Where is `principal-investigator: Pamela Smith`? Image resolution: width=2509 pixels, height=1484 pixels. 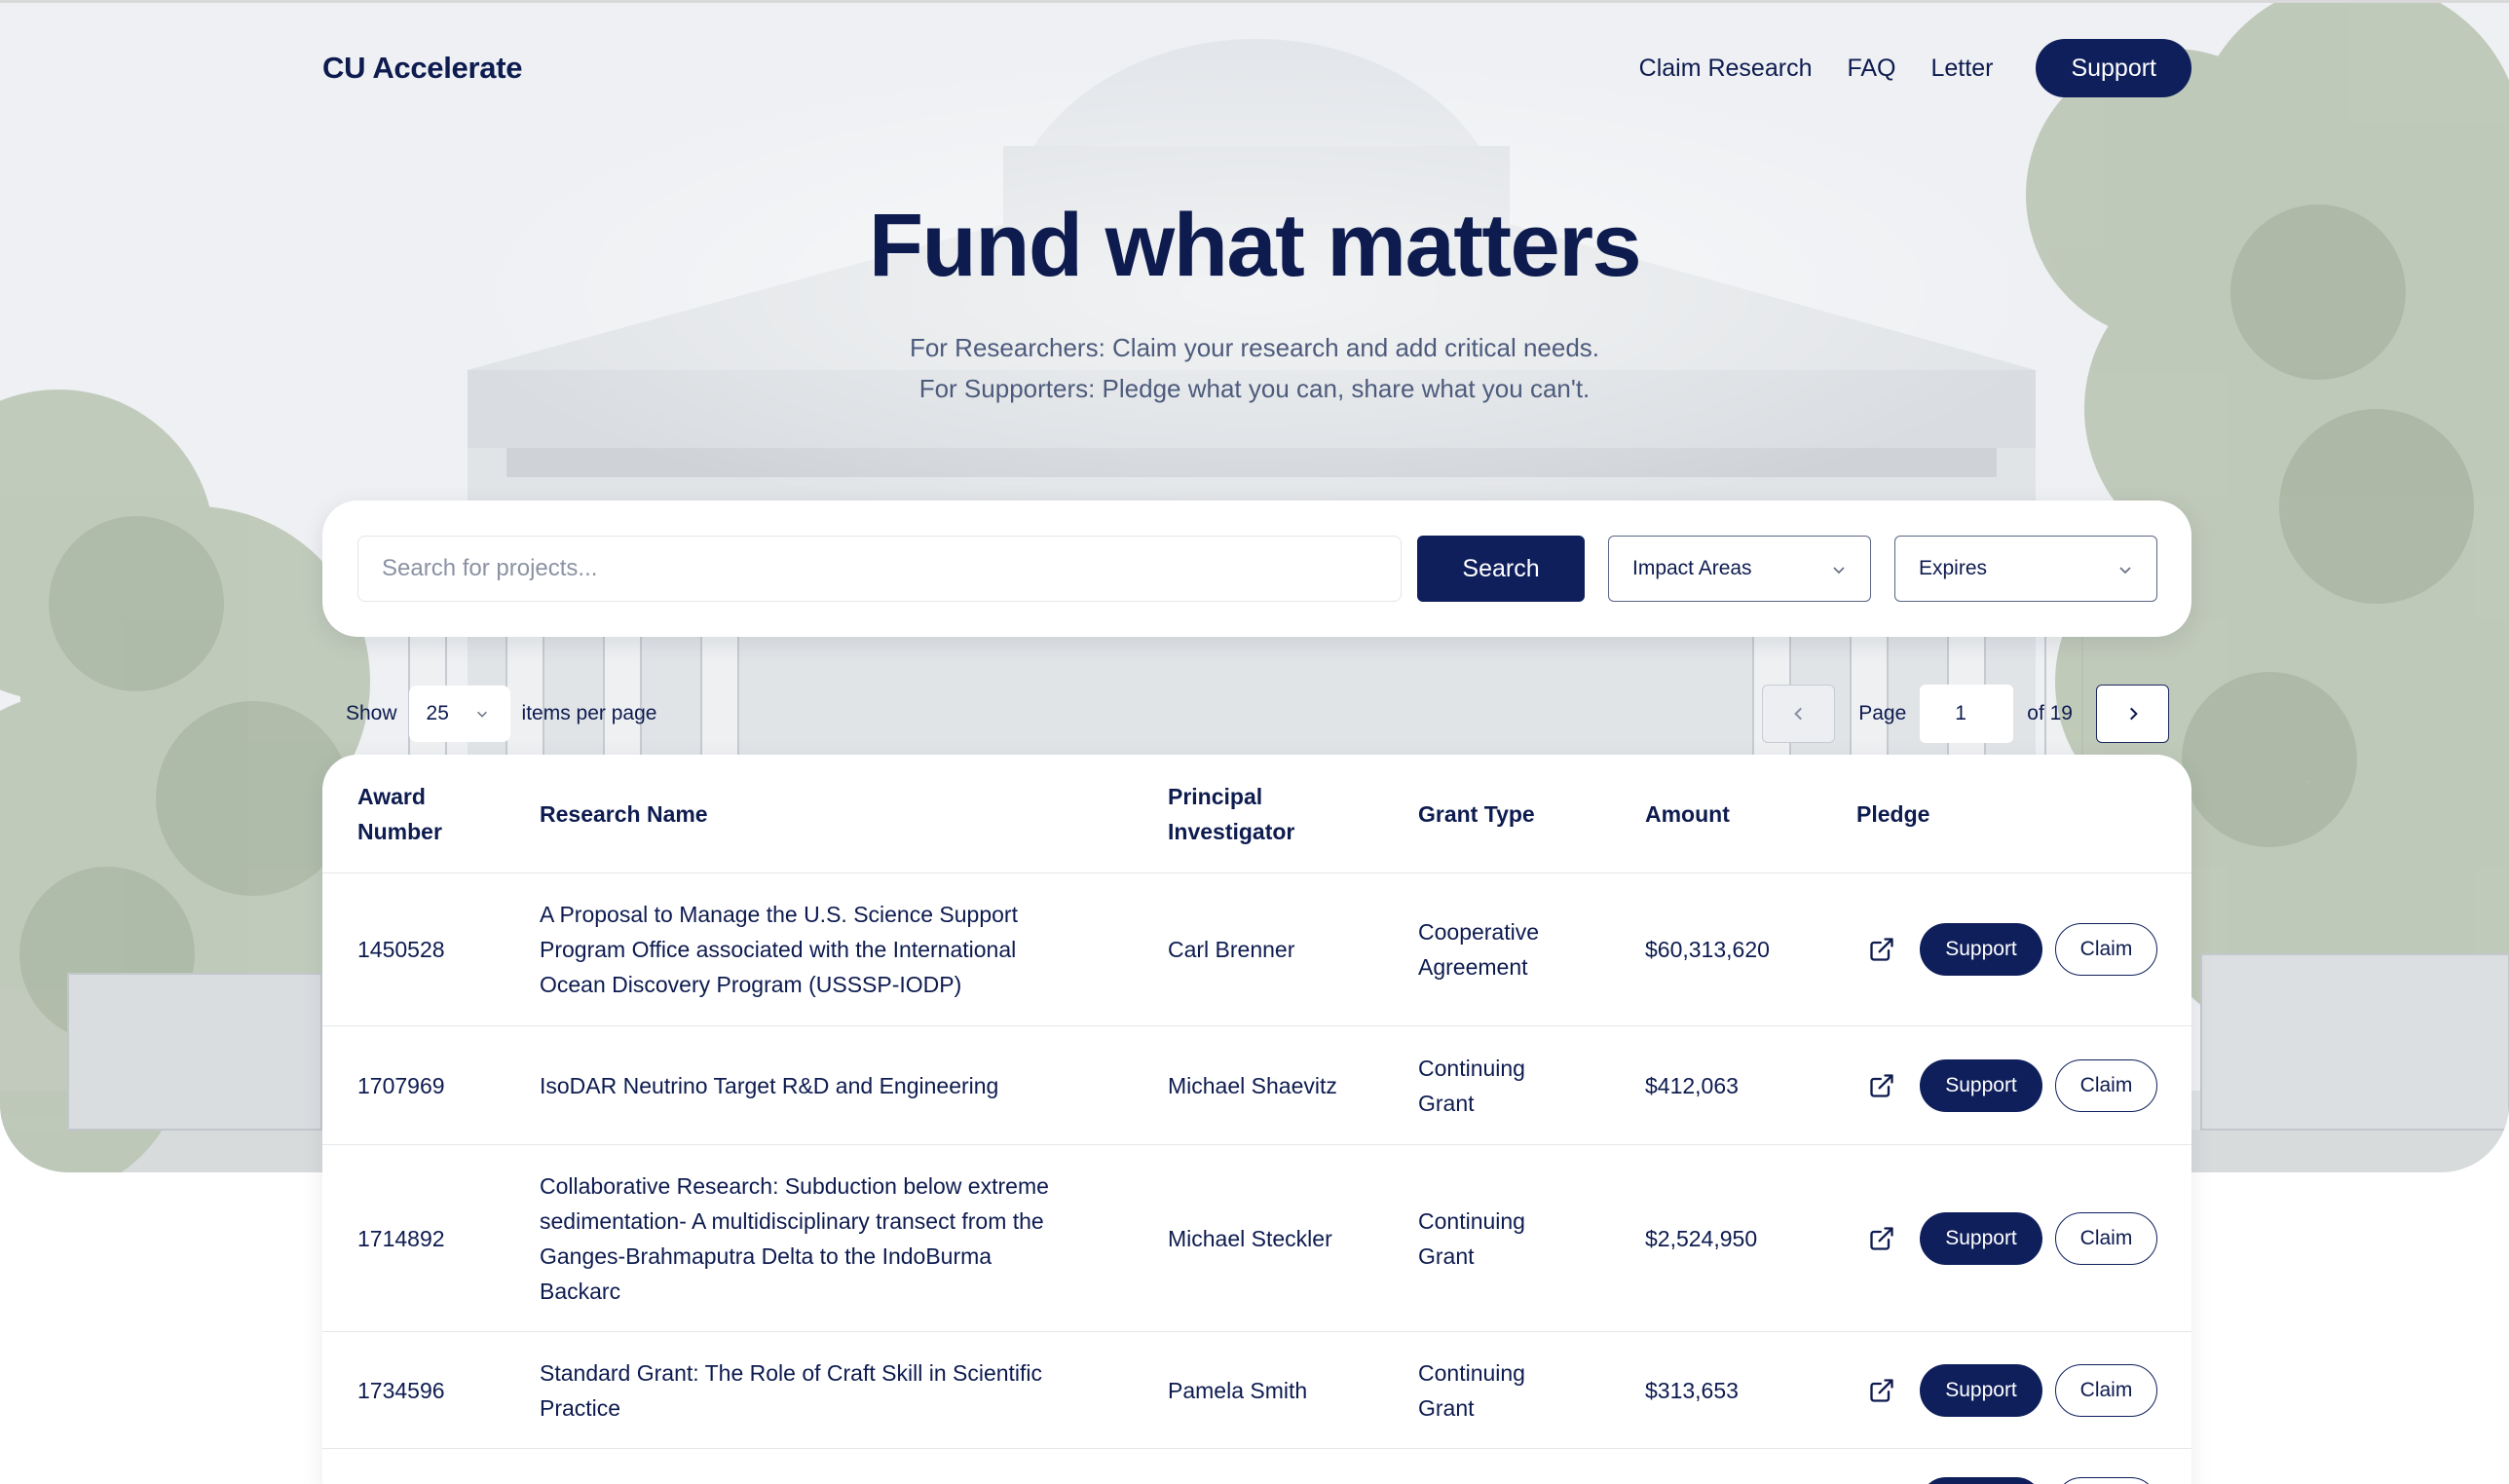
principal-investigator: Pamela Smith is located at coordinates (1238, 1390).